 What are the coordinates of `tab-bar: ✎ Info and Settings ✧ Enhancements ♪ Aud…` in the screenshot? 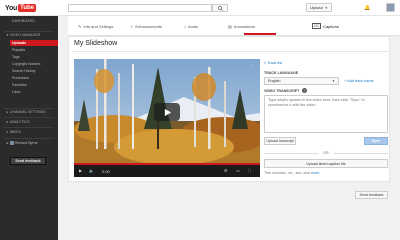 It's located at (234, 26).